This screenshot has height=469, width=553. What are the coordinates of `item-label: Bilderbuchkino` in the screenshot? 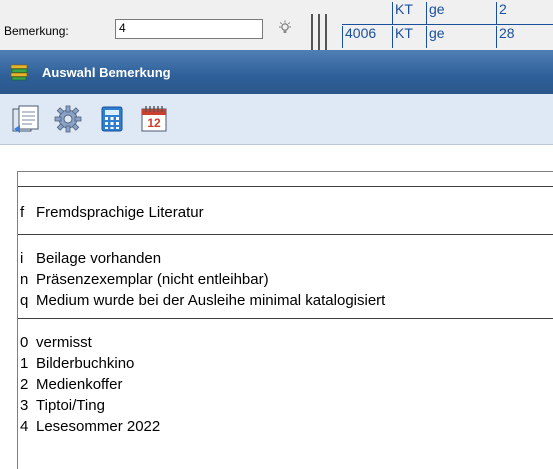 It's located at (85, 363).